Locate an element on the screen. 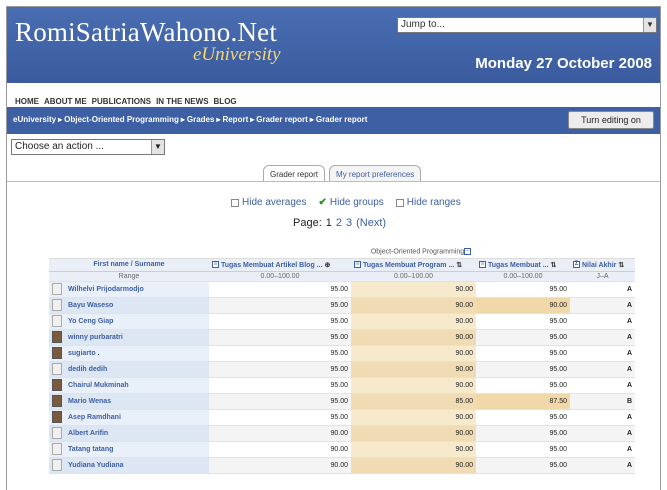 The width and height of the screenshot is (667, 490). check-icon: ✔ is located at coordinates (322, 202).